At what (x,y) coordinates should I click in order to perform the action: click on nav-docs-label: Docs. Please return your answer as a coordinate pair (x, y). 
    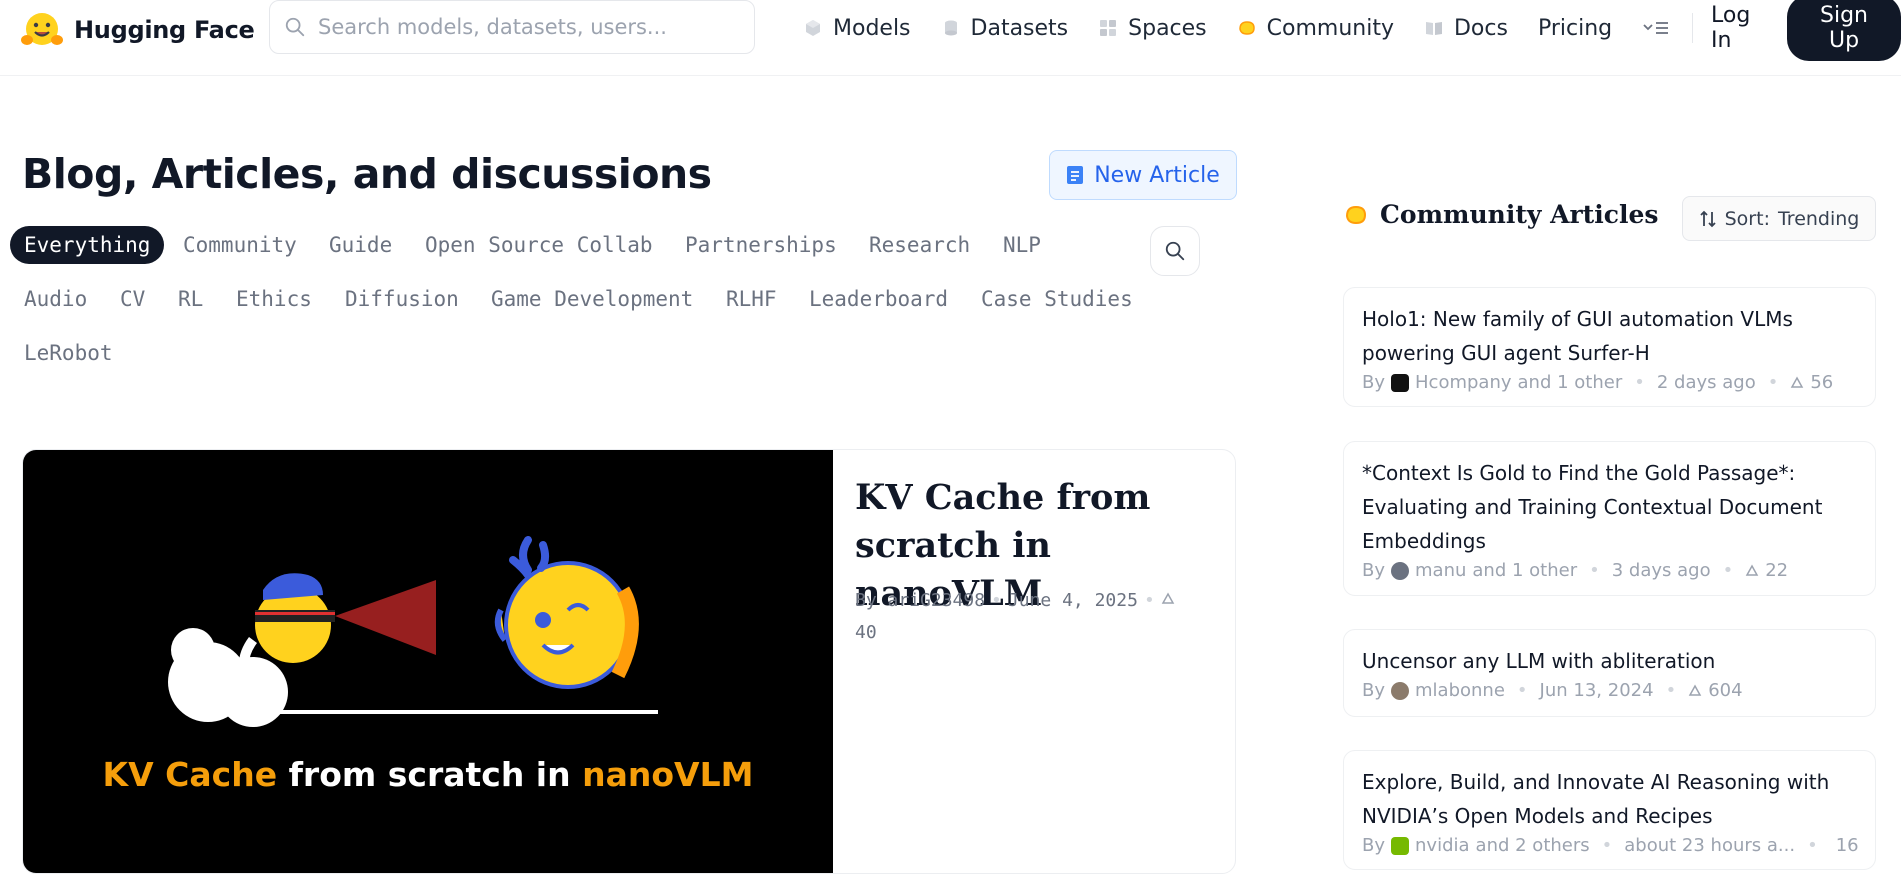
    Looking at the image, I should click on (1480, 28).